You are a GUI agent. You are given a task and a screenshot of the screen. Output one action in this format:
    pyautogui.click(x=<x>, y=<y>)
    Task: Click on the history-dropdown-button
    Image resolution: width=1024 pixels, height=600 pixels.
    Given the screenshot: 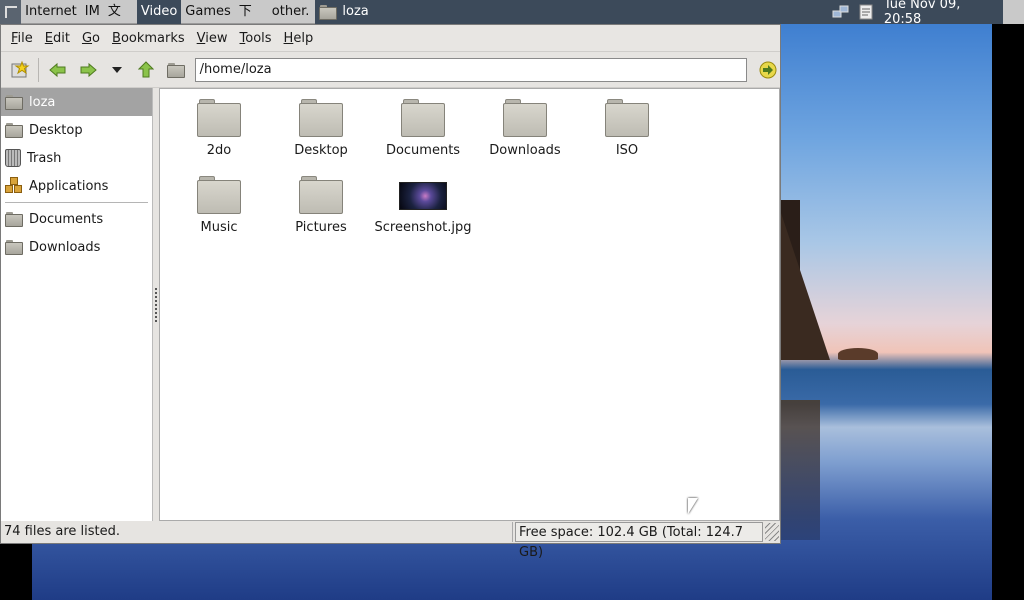 What is the action you would take?
    pyautogui.click(x=116, y=70)
    